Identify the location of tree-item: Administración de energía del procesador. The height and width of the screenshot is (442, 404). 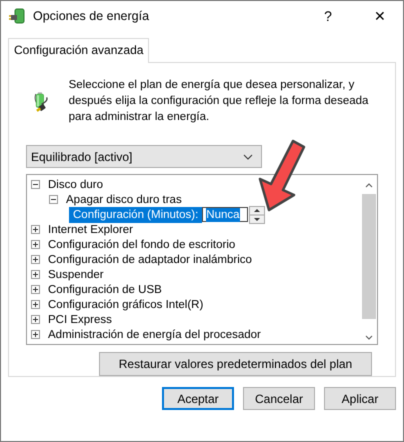
(154, 335).